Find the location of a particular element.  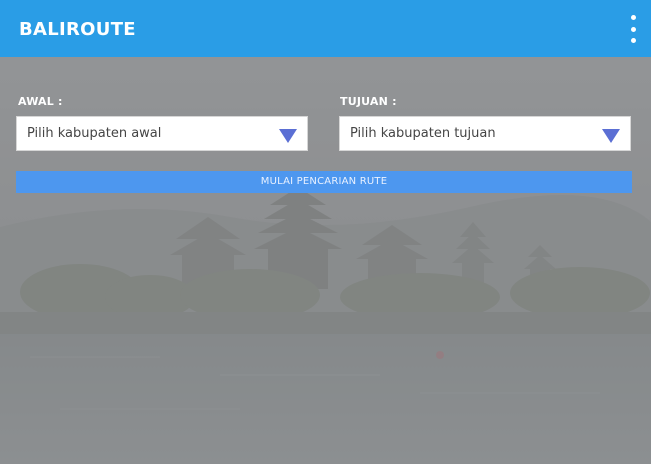

app-header: BALIROUTE is located at coordinates (325, 28).